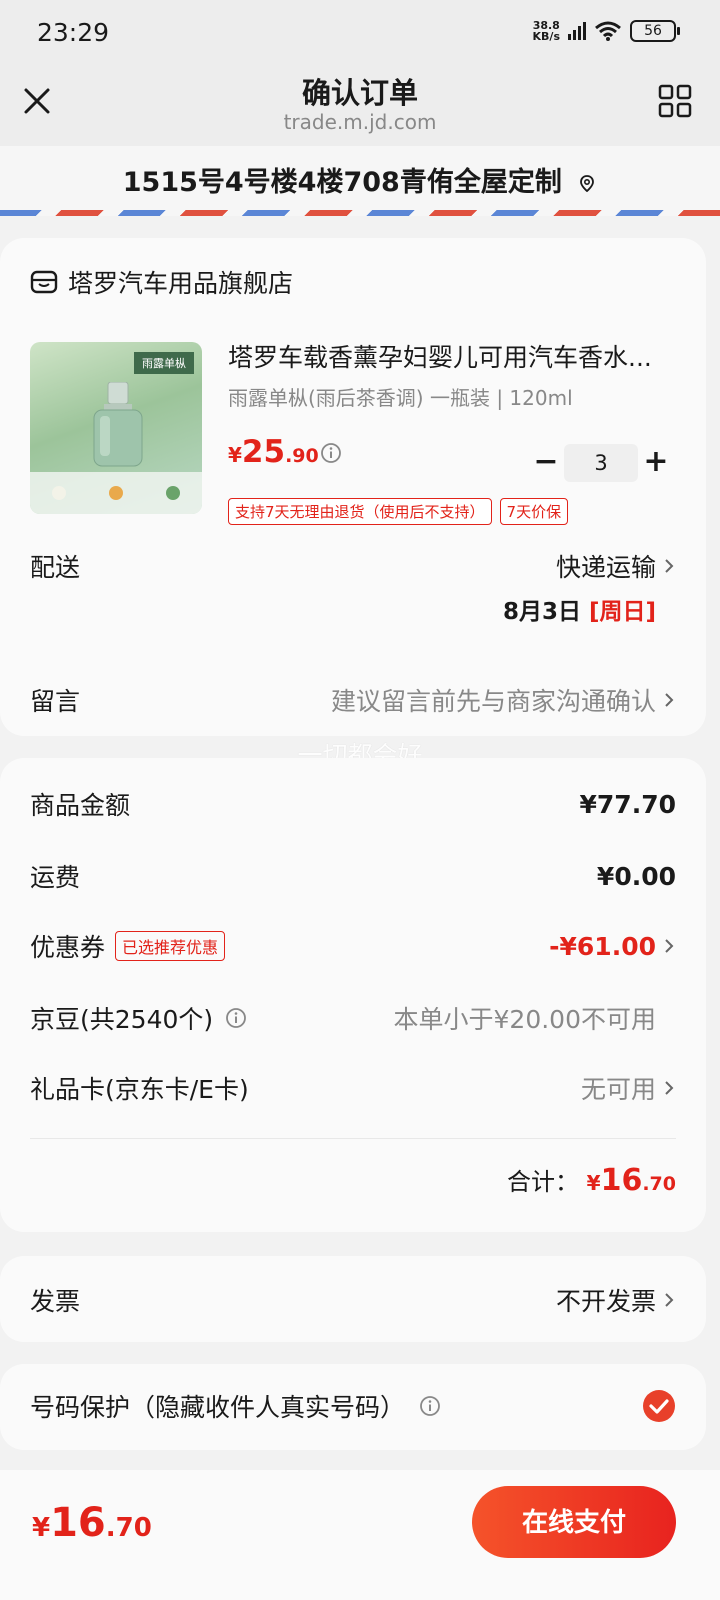 The image size is (720, 1600). I want to click on bottom-bar: ¥16.70 在线支付, so click(360, 1535).